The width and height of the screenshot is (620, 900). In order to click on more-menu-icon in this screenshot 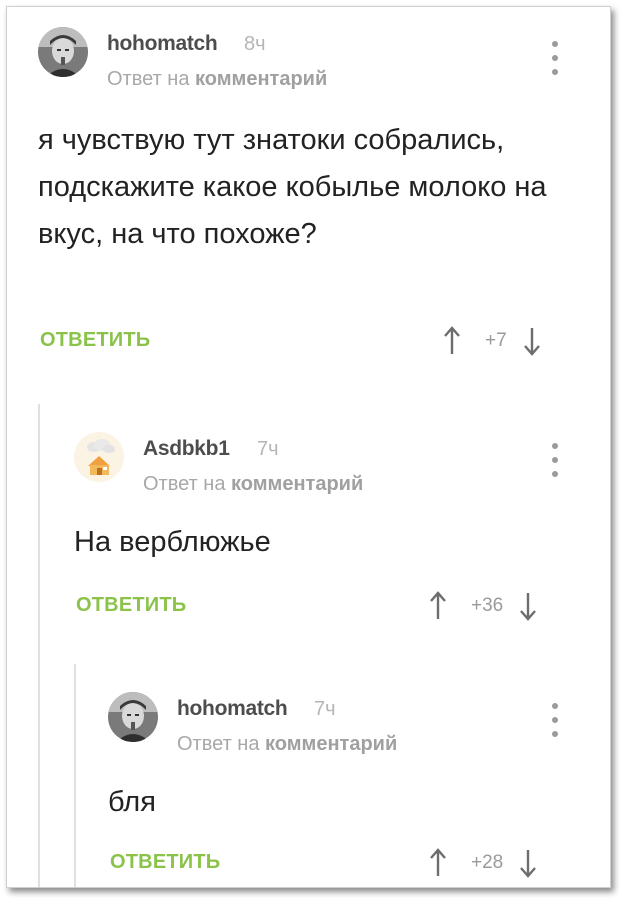, I will do `click(555, 720)`.